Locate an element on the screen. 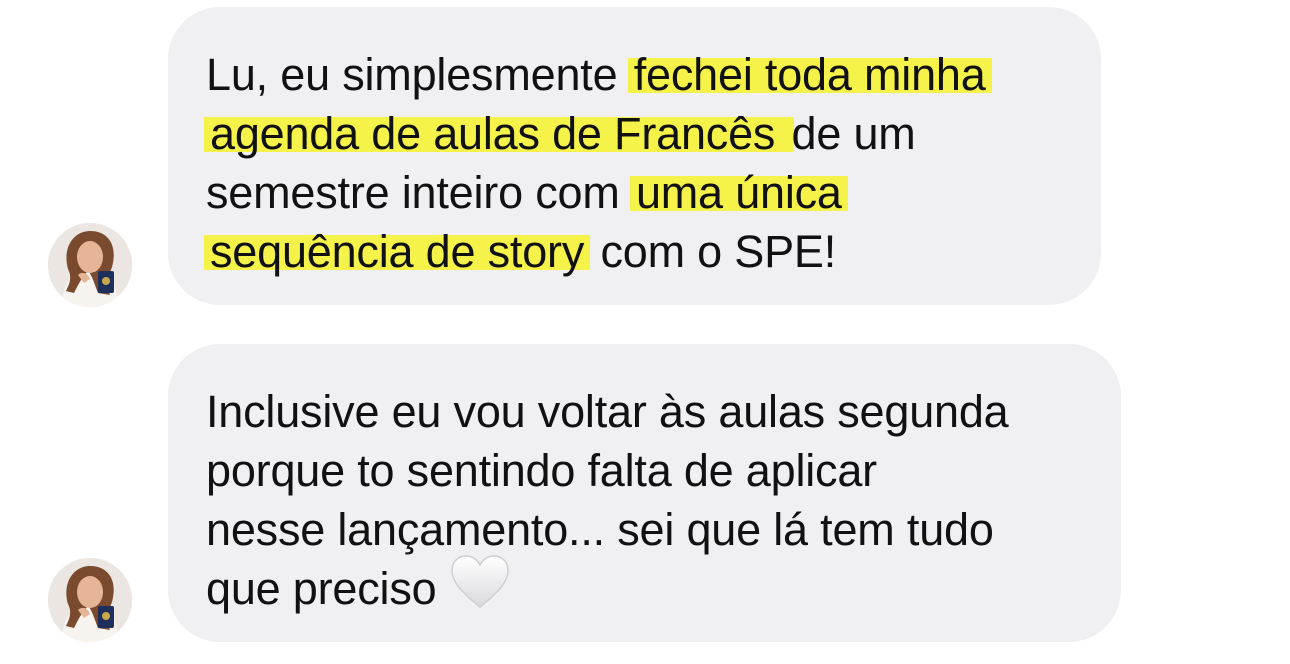  message-line: semestre inteiro com uma única is located at coordinates (633, 192).